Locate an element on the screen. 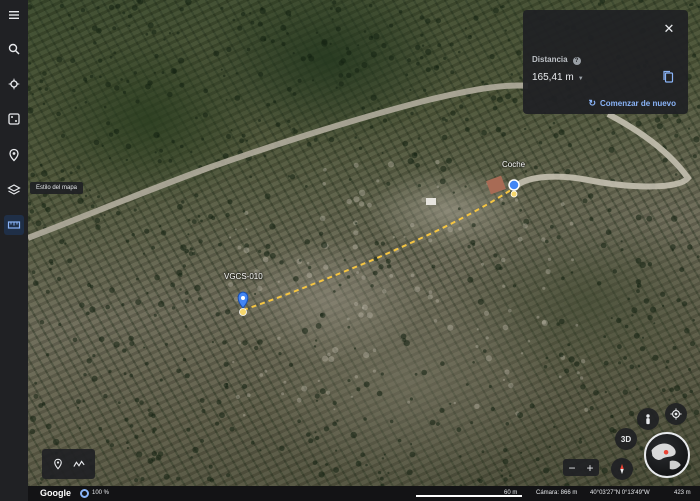 The height and width of the screenshot is (501, 700). my-location-button is located at coordinates (676, 414).